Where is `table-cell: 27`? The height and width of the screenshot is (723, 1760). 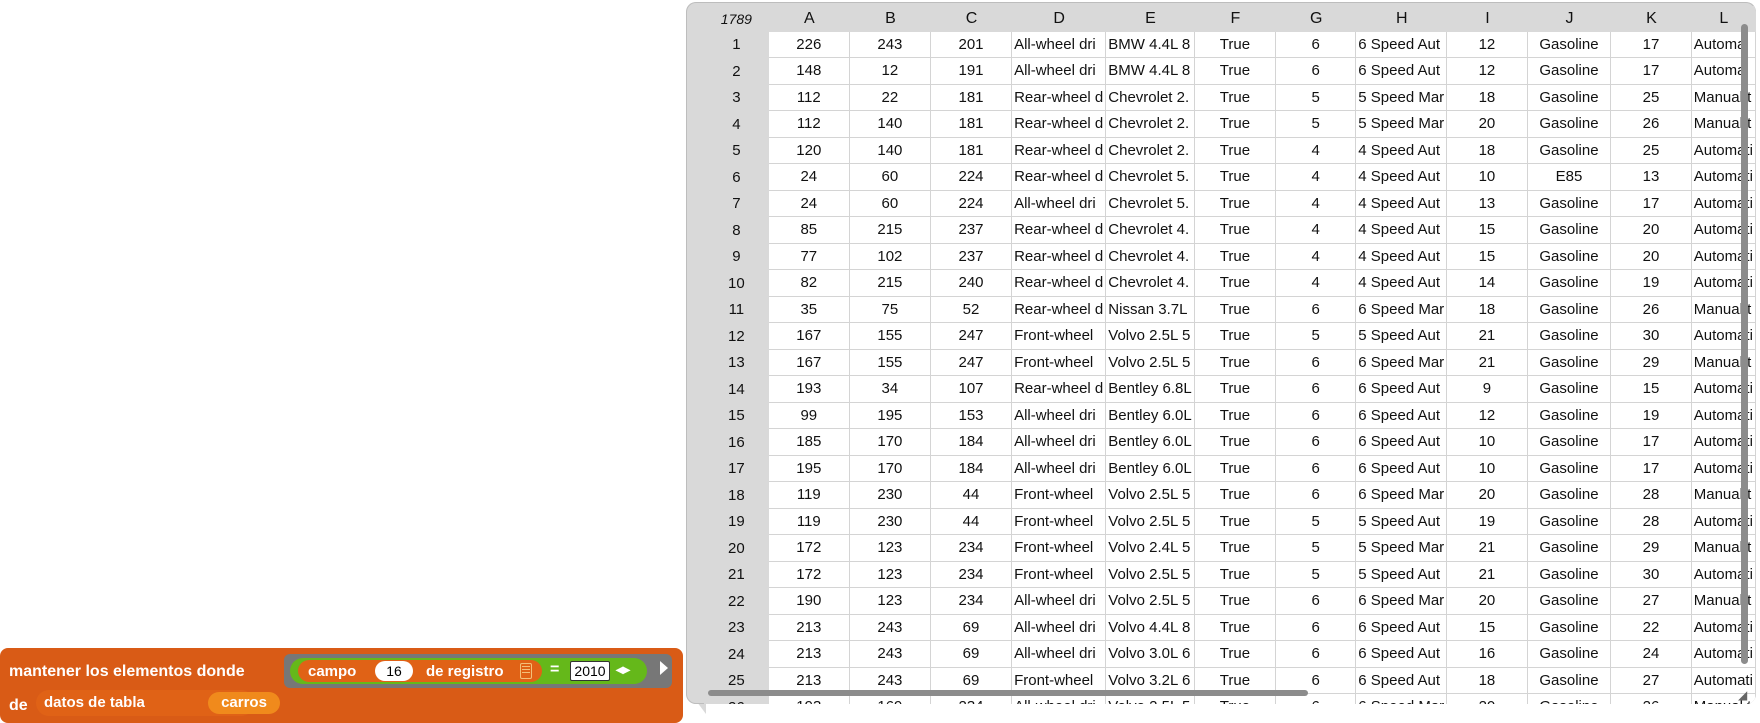 table-cell: 27 is located at coordinates (1651, 680).